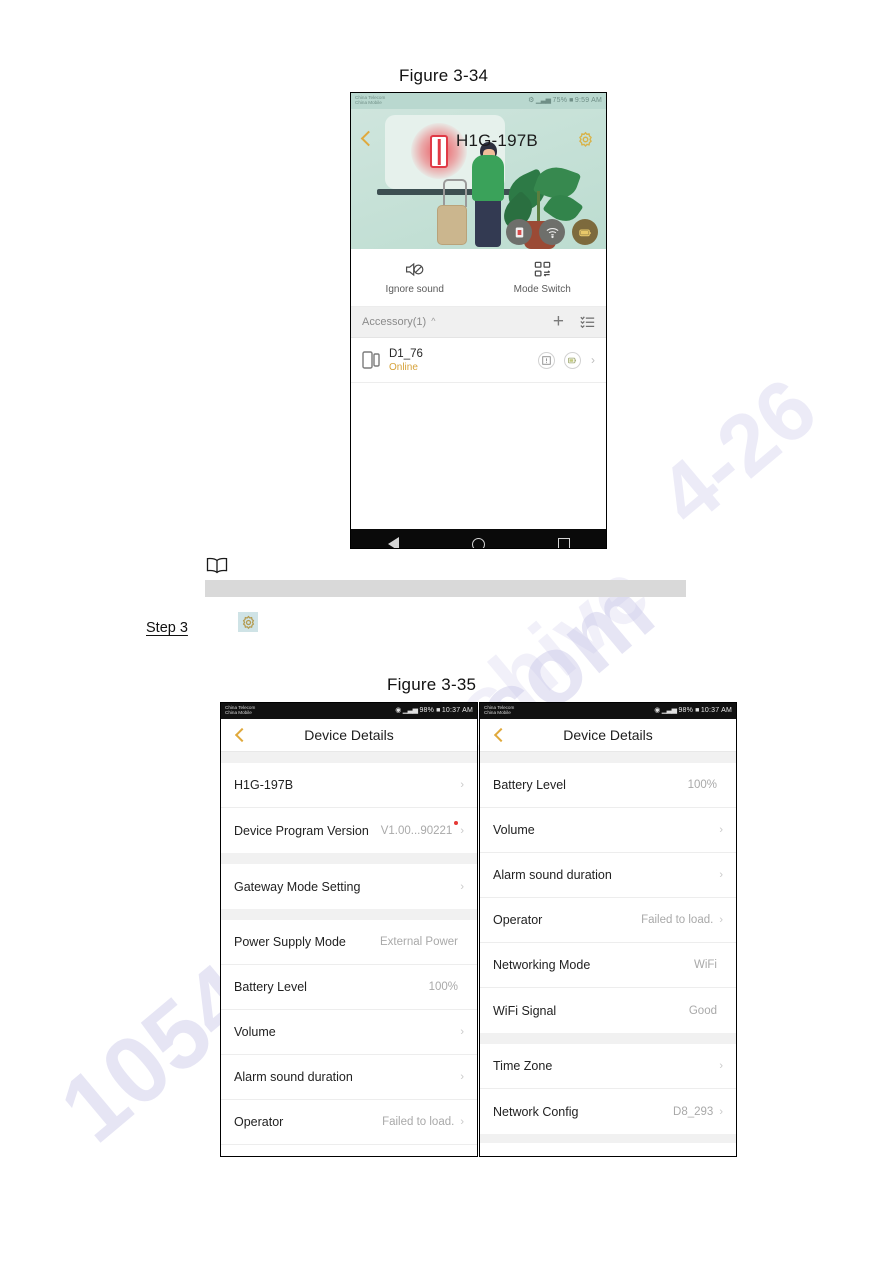 The width and height of the screenshot is (893, 1263). I want to click on figure-caption-3-35: Figure 3-35, so click(432, 684).